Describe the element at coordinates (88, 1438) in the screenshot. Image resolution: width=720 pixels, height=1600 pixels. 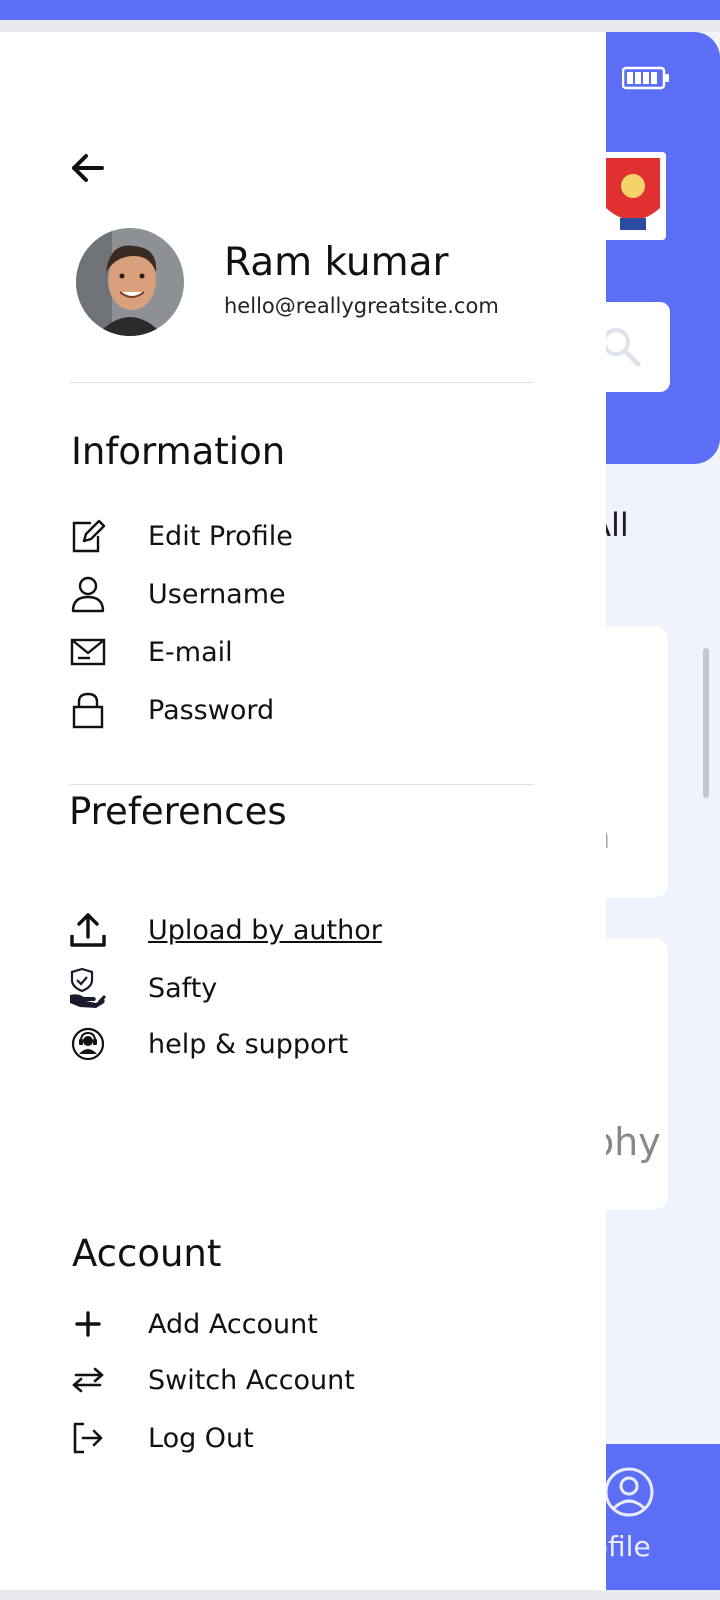
I see `logout-icon` at that location.